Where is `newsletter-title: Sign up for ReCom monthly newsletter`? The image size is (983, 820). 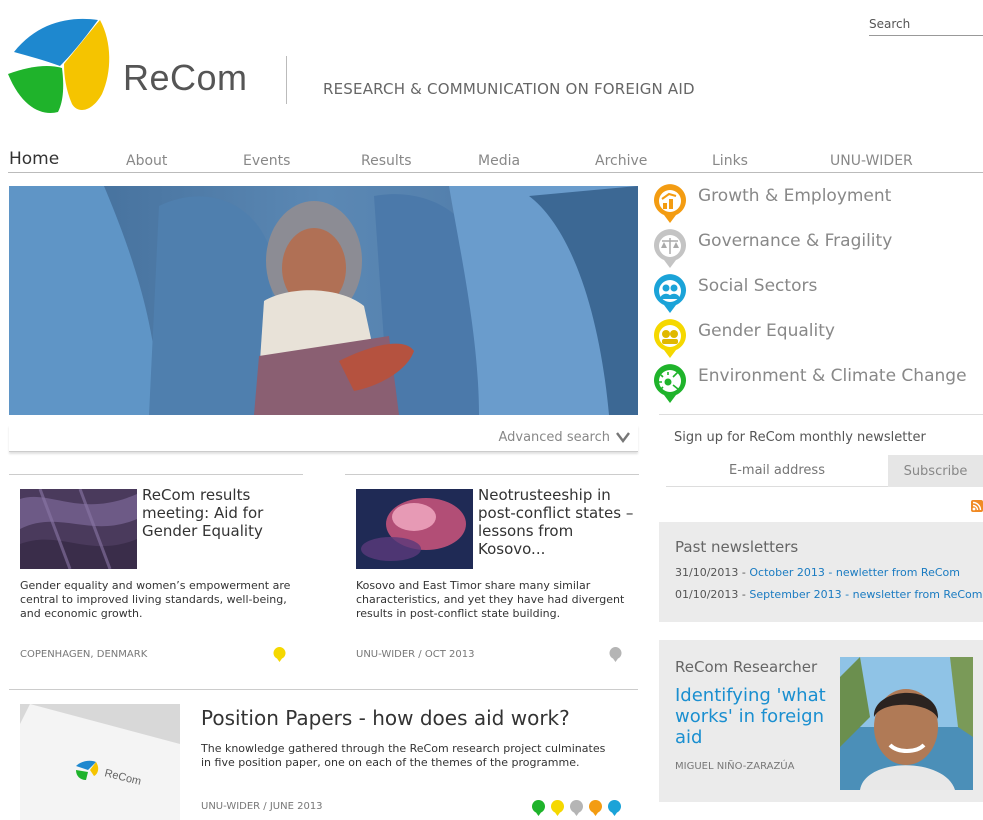 newsletter-title: Sign up for ReCom monthly newsletter is located at coordinates (800, 437).